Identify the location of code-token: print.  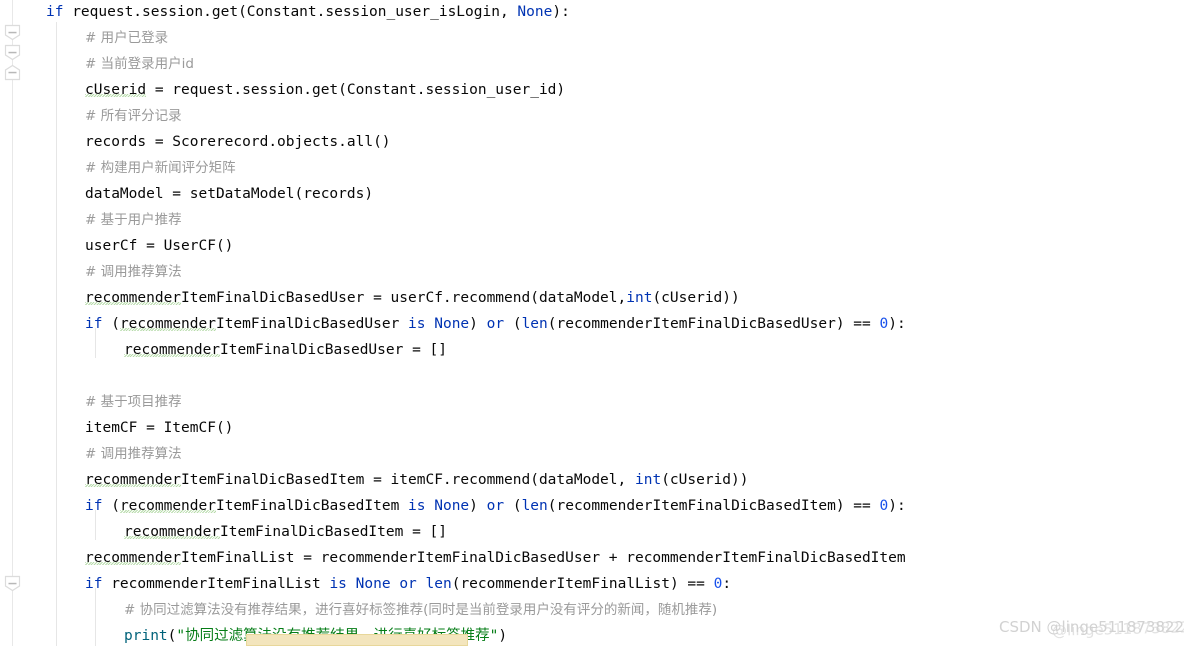
(146, 636).